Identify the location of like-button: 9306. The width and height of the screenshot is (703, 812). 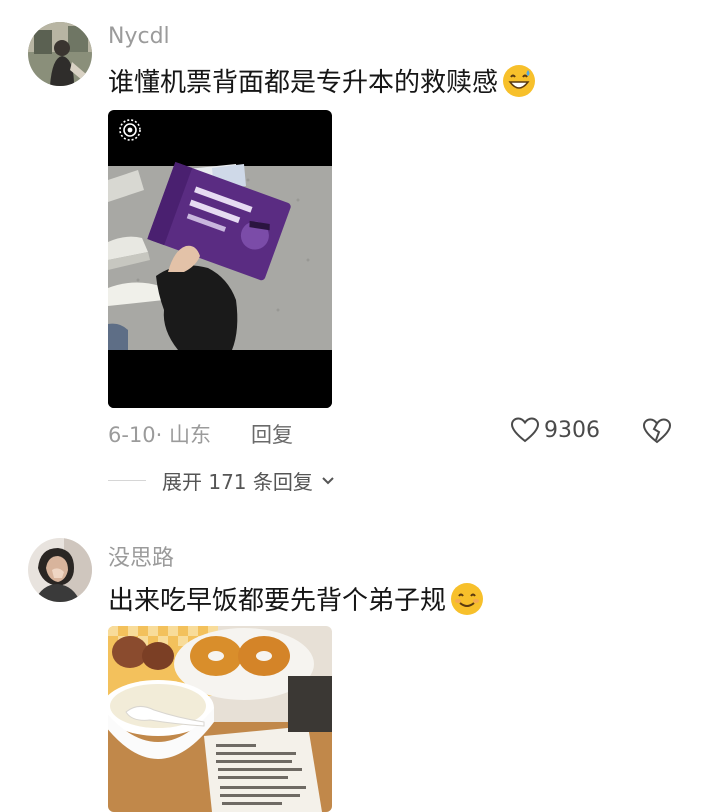
(555, 430).